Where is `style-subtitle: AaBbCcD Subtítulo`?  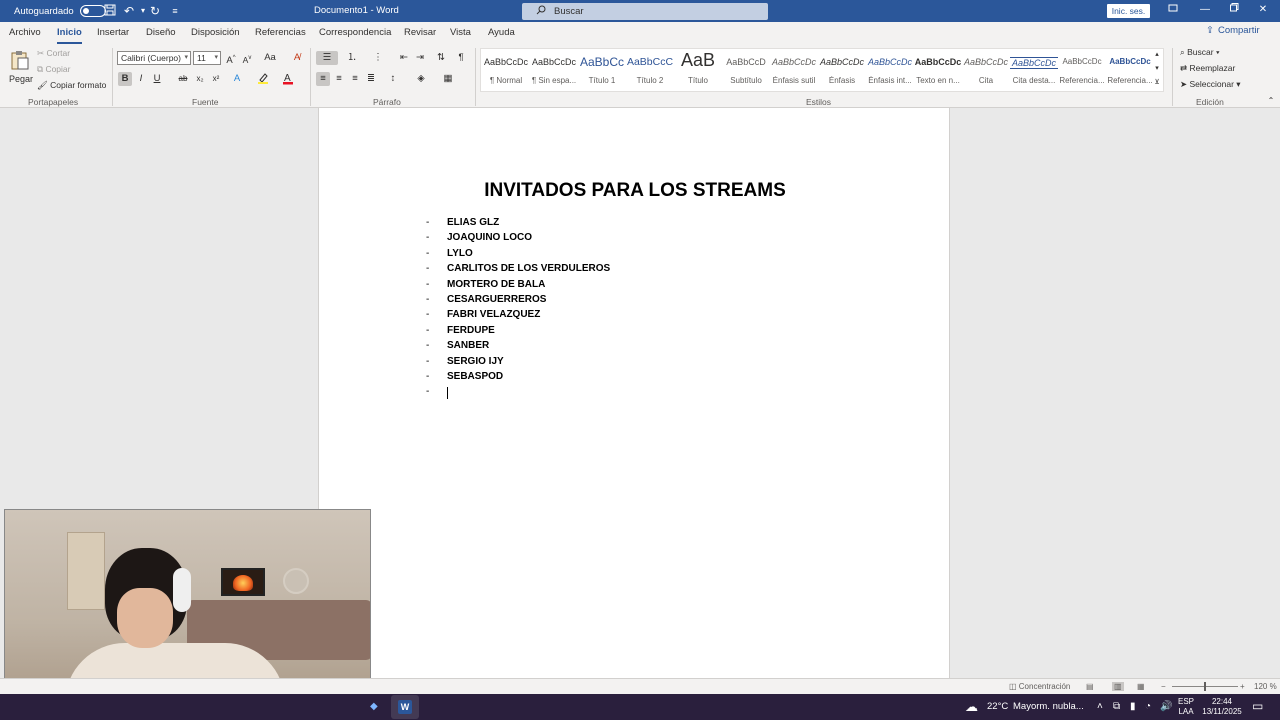
style-subtitle: AaBbCcD Subtítulo is located at coordinates (746, 71).